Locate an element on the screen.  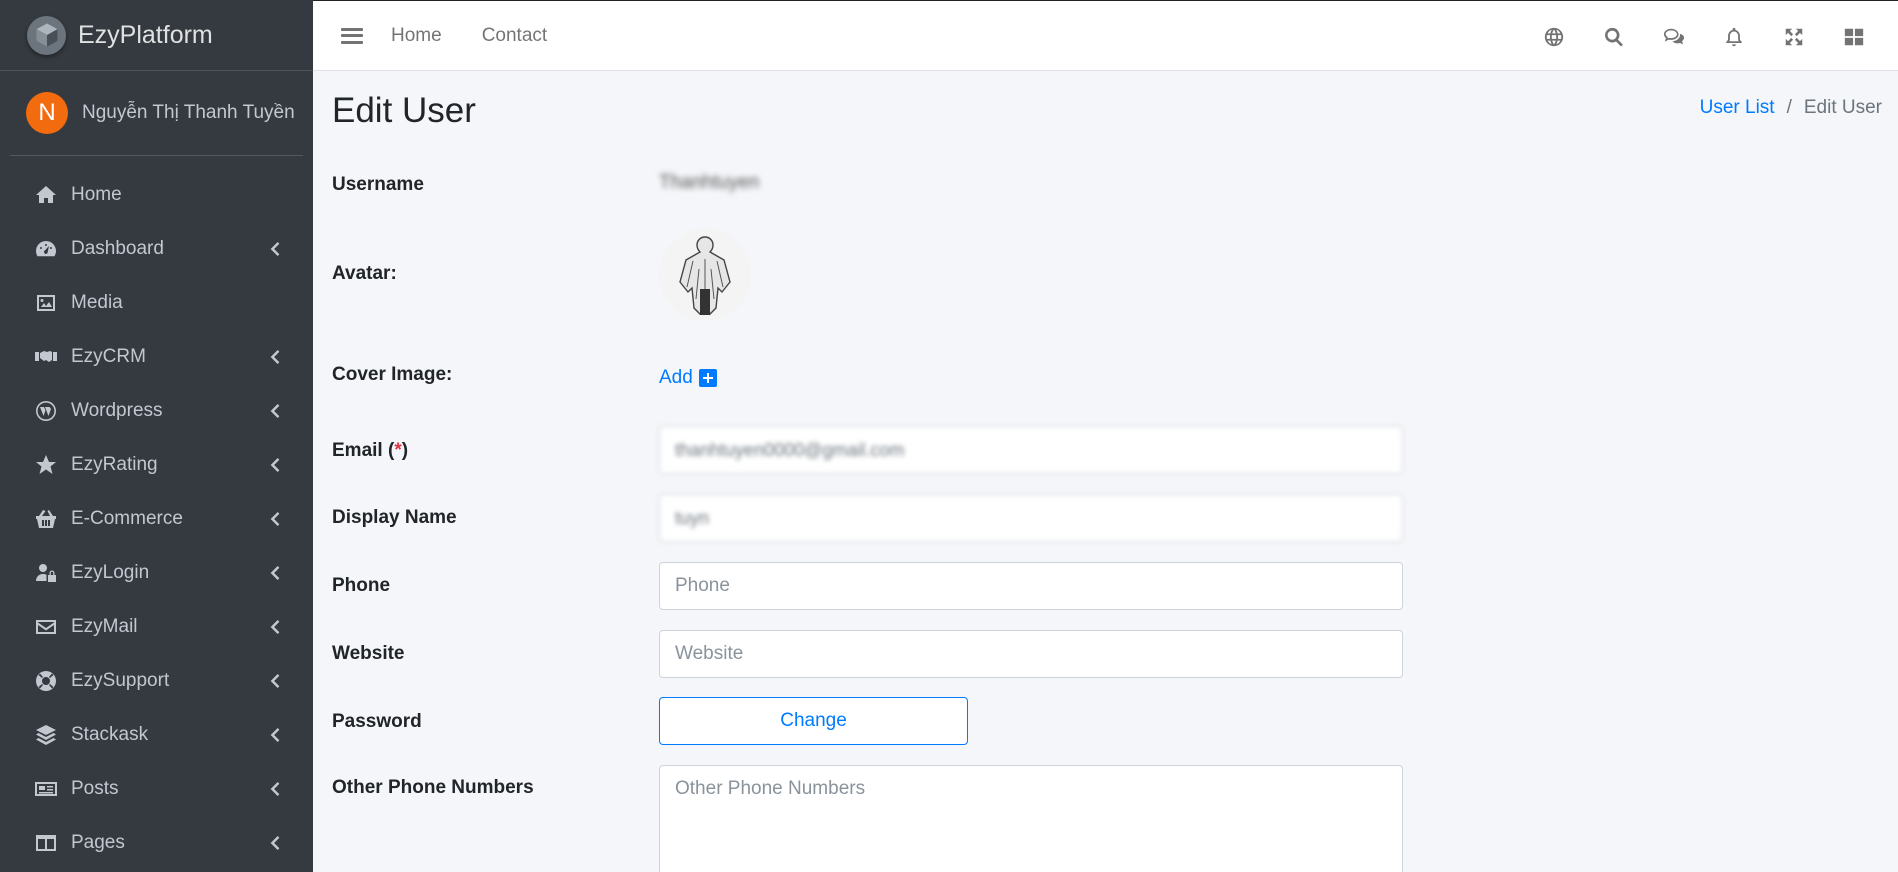
top-right-actions is located at coordinates (1704, 36).